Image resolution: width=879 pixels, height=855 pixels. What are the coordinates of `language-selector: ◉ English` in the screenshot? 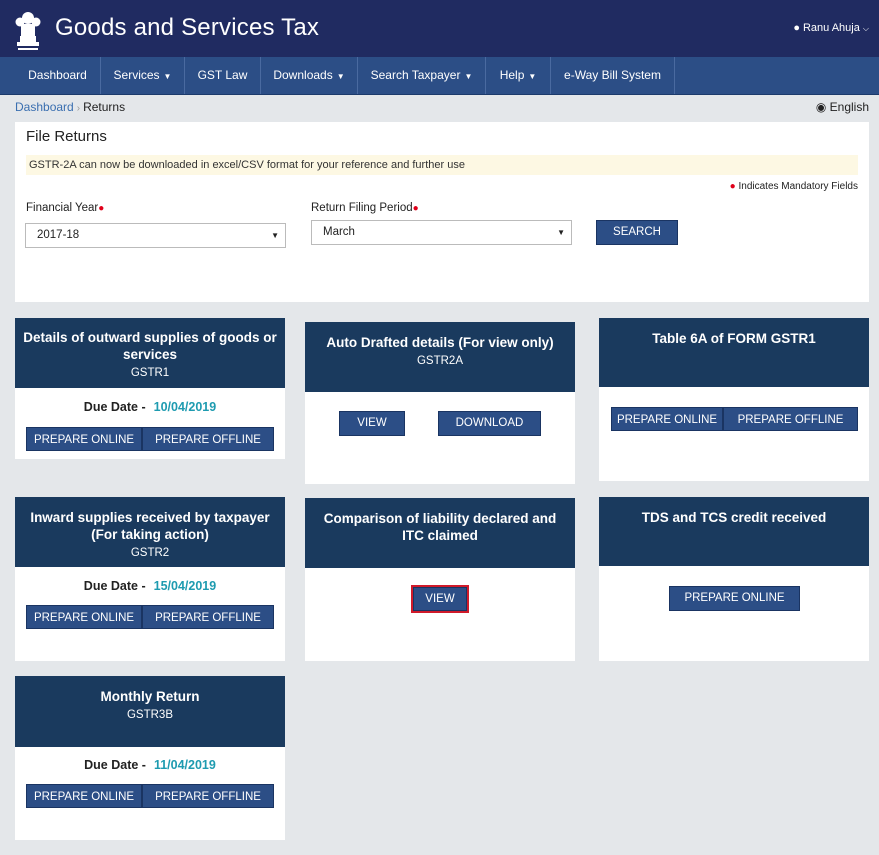 It's located at (842, 107).